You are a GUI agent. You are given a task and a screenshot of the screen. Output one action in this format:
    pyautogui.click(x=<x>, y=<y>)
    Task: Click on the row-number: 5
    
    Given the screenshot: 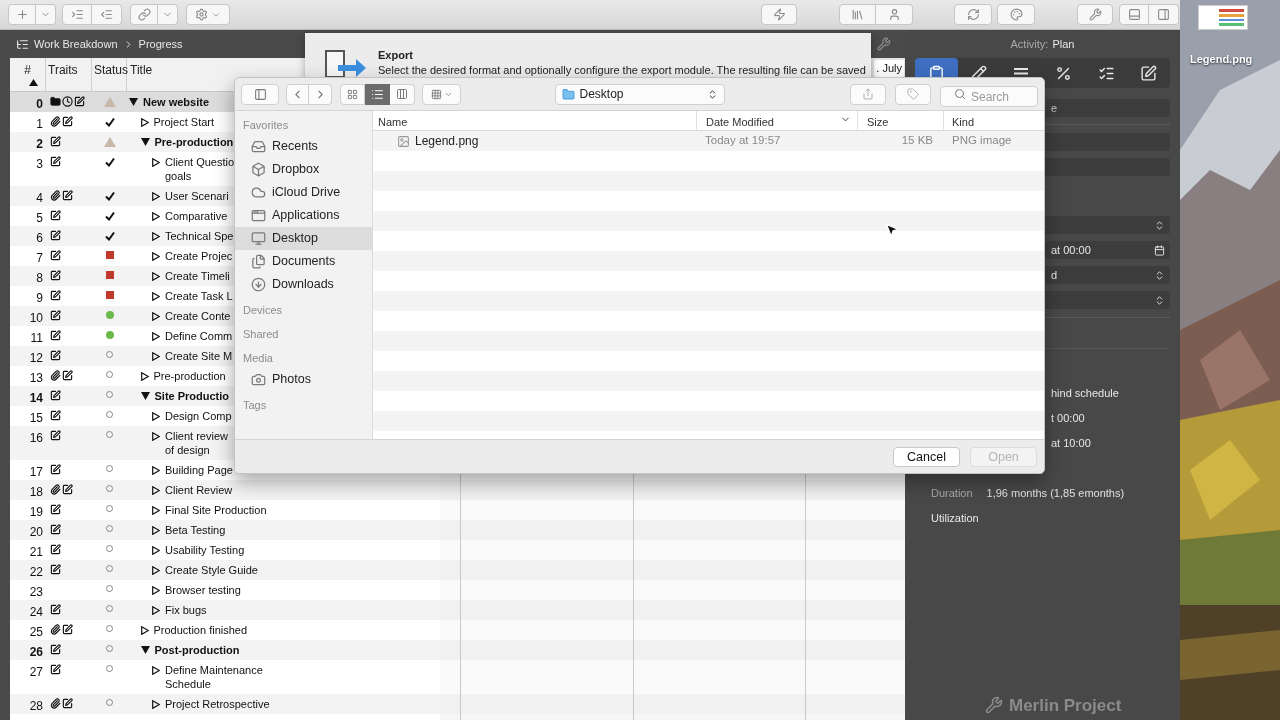 What is the action you would take?
    pyautogui.click(x=39, y=218)
    